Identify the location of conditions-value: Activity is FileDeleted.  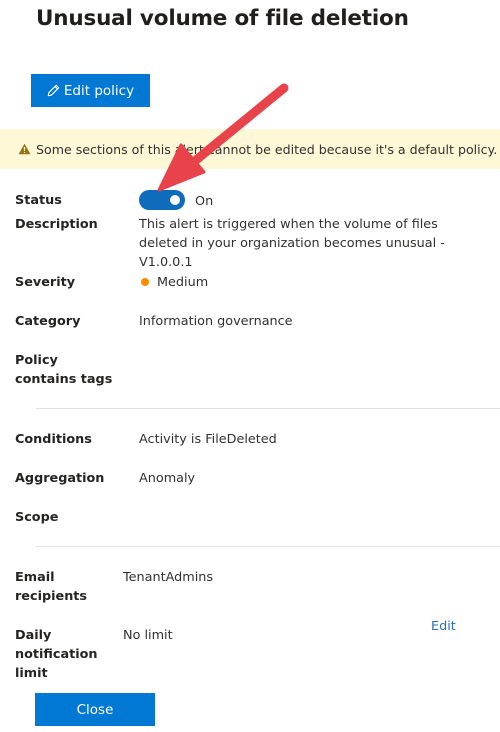
(208, 439).